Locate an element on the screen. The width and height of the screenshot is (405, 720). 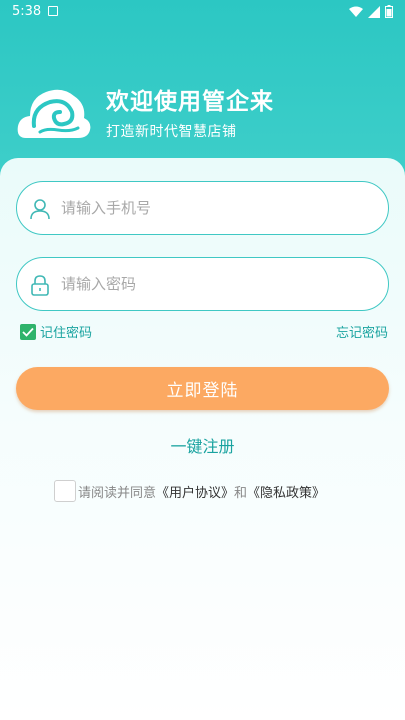
signal-icon is located at coordinates (374, 11).